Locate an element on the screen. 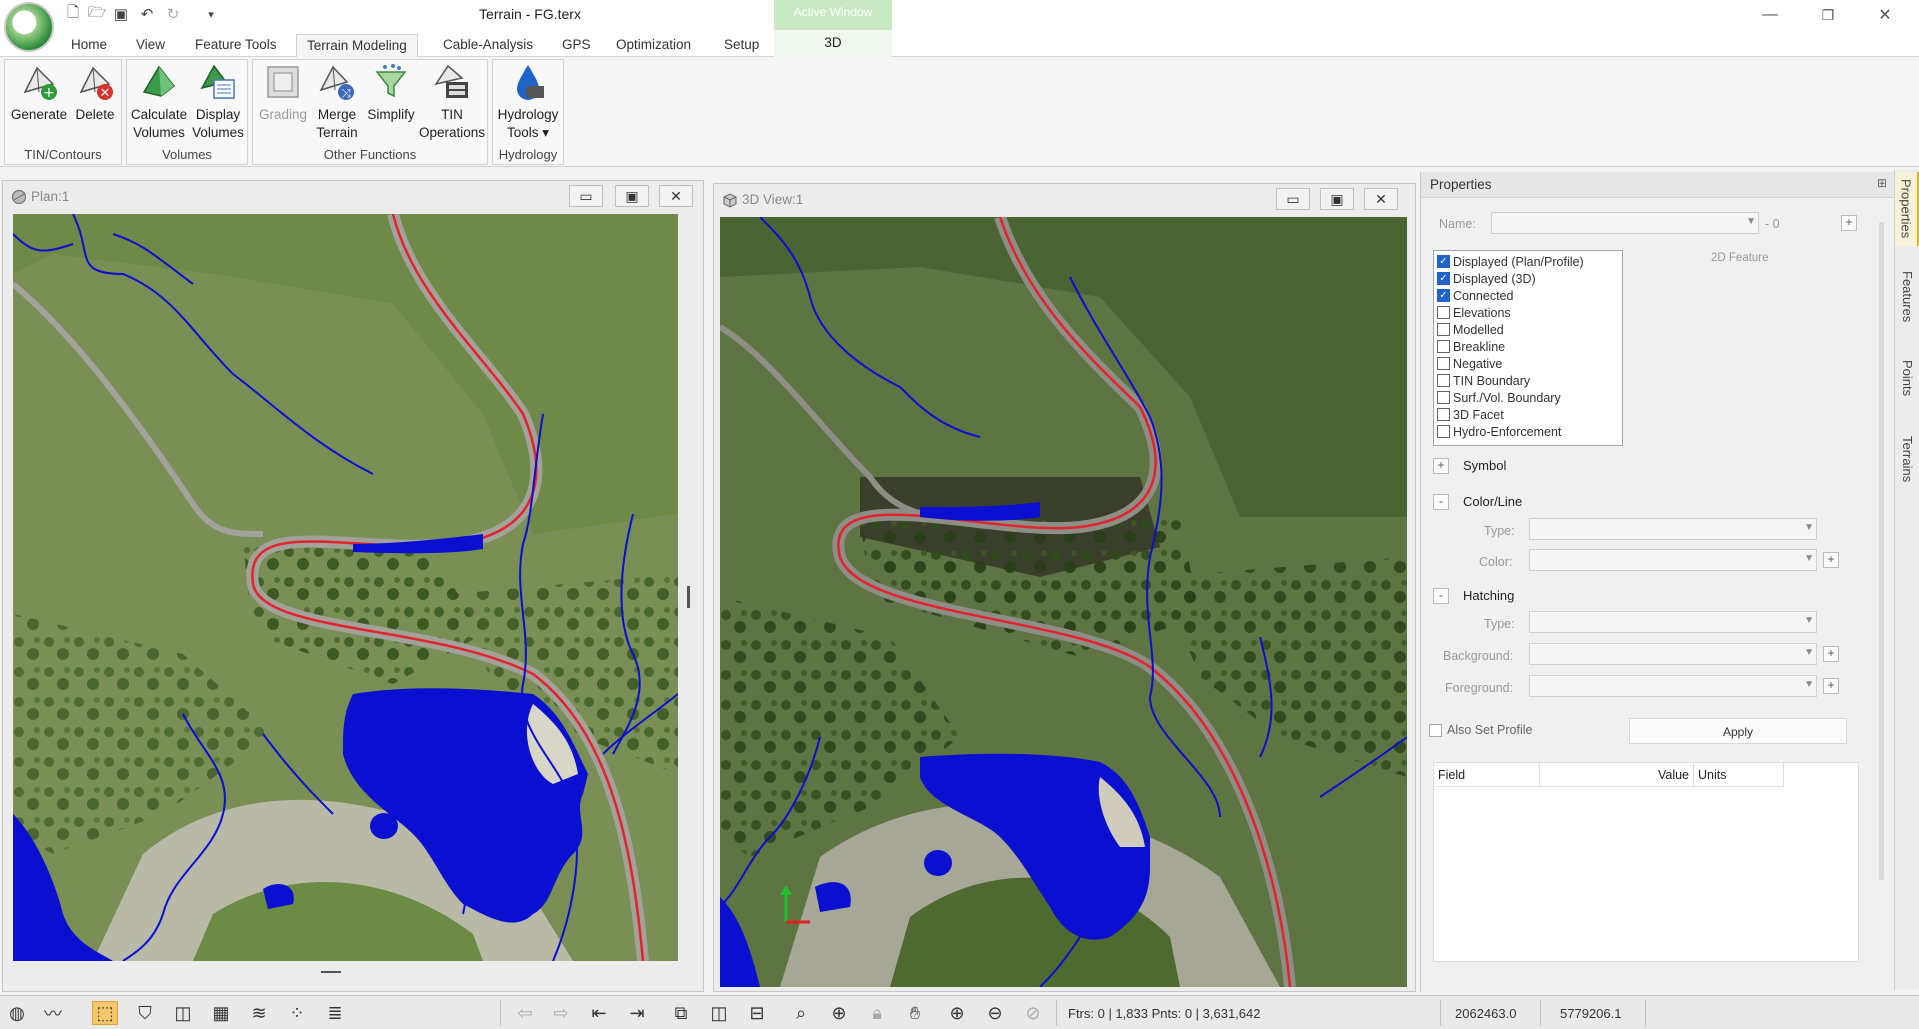 This screenshot has width=1919, height=1029. minimize-button: — is located at coordinates (1770, 15).